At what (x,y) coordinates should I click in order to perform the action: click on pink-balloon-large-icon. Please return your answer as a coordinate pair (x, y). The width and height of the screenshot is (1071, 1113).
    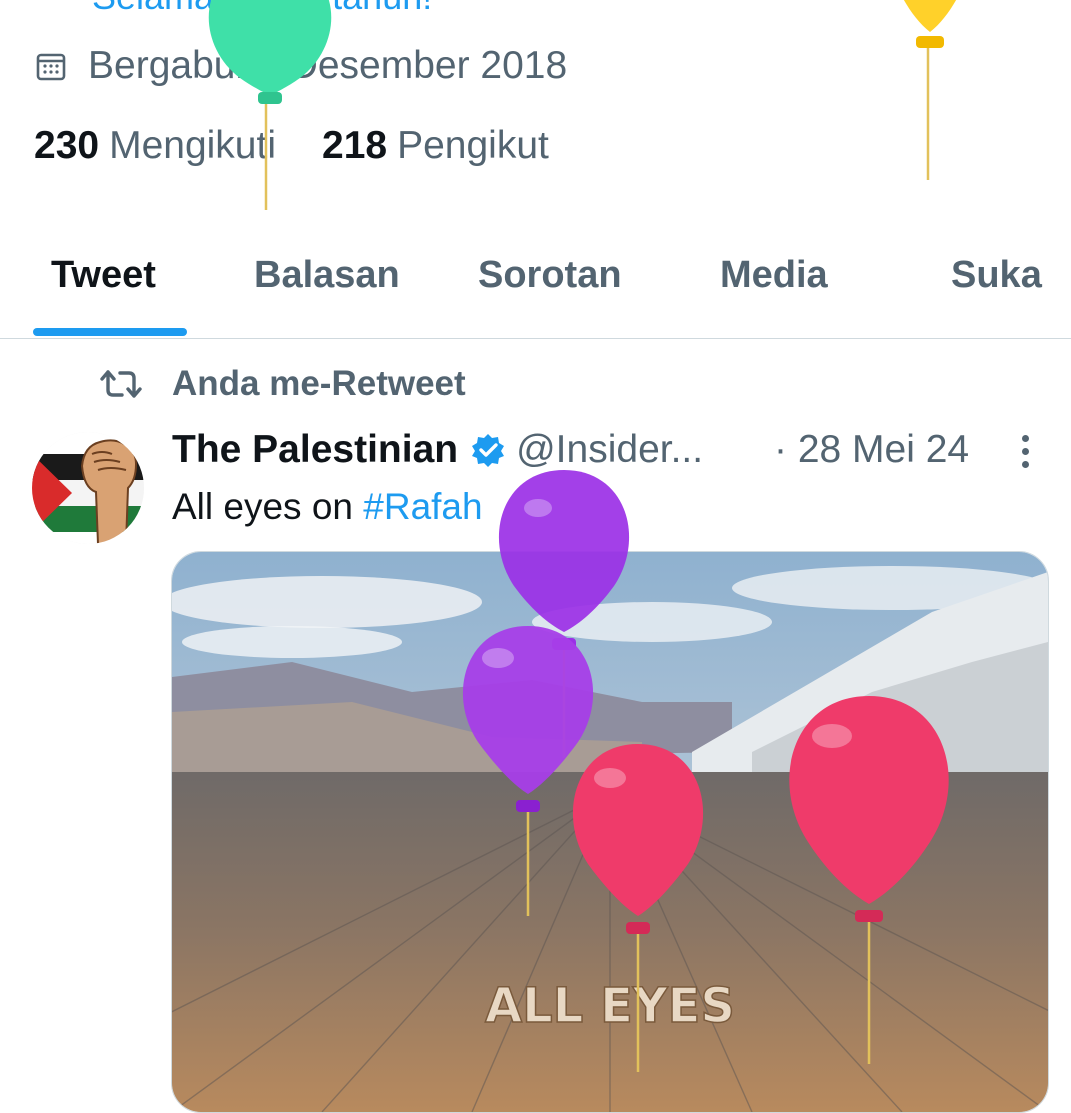
    Looking at the image, I should click on (869, 880).